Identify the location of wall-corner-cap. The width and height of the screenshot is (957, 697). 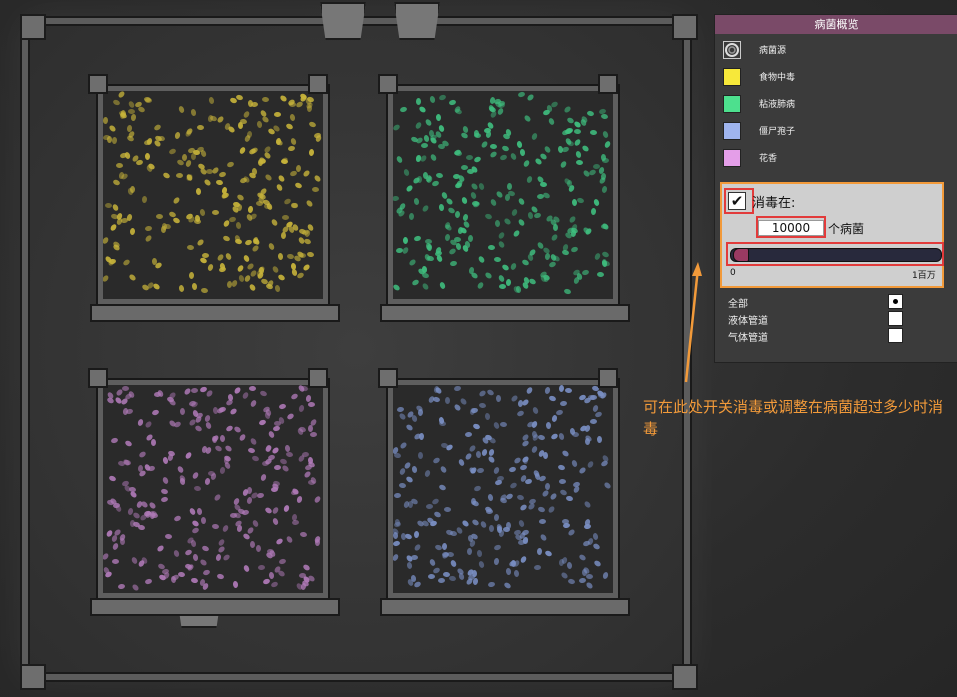
(685, 677).